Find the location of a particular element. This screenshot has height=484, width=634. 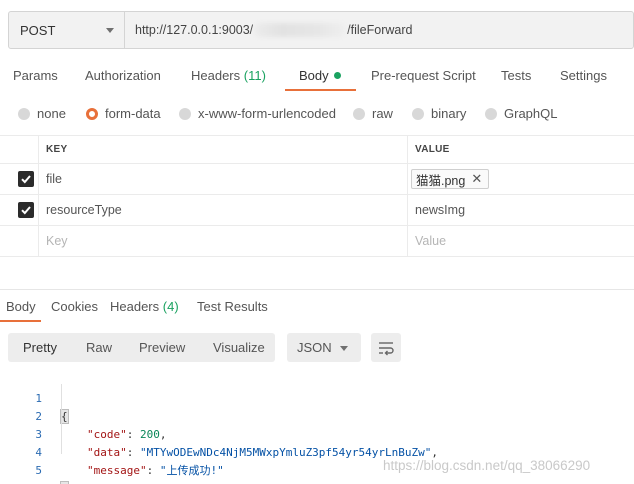

radio-form-data: form-data is located at coordinates (123, 113).